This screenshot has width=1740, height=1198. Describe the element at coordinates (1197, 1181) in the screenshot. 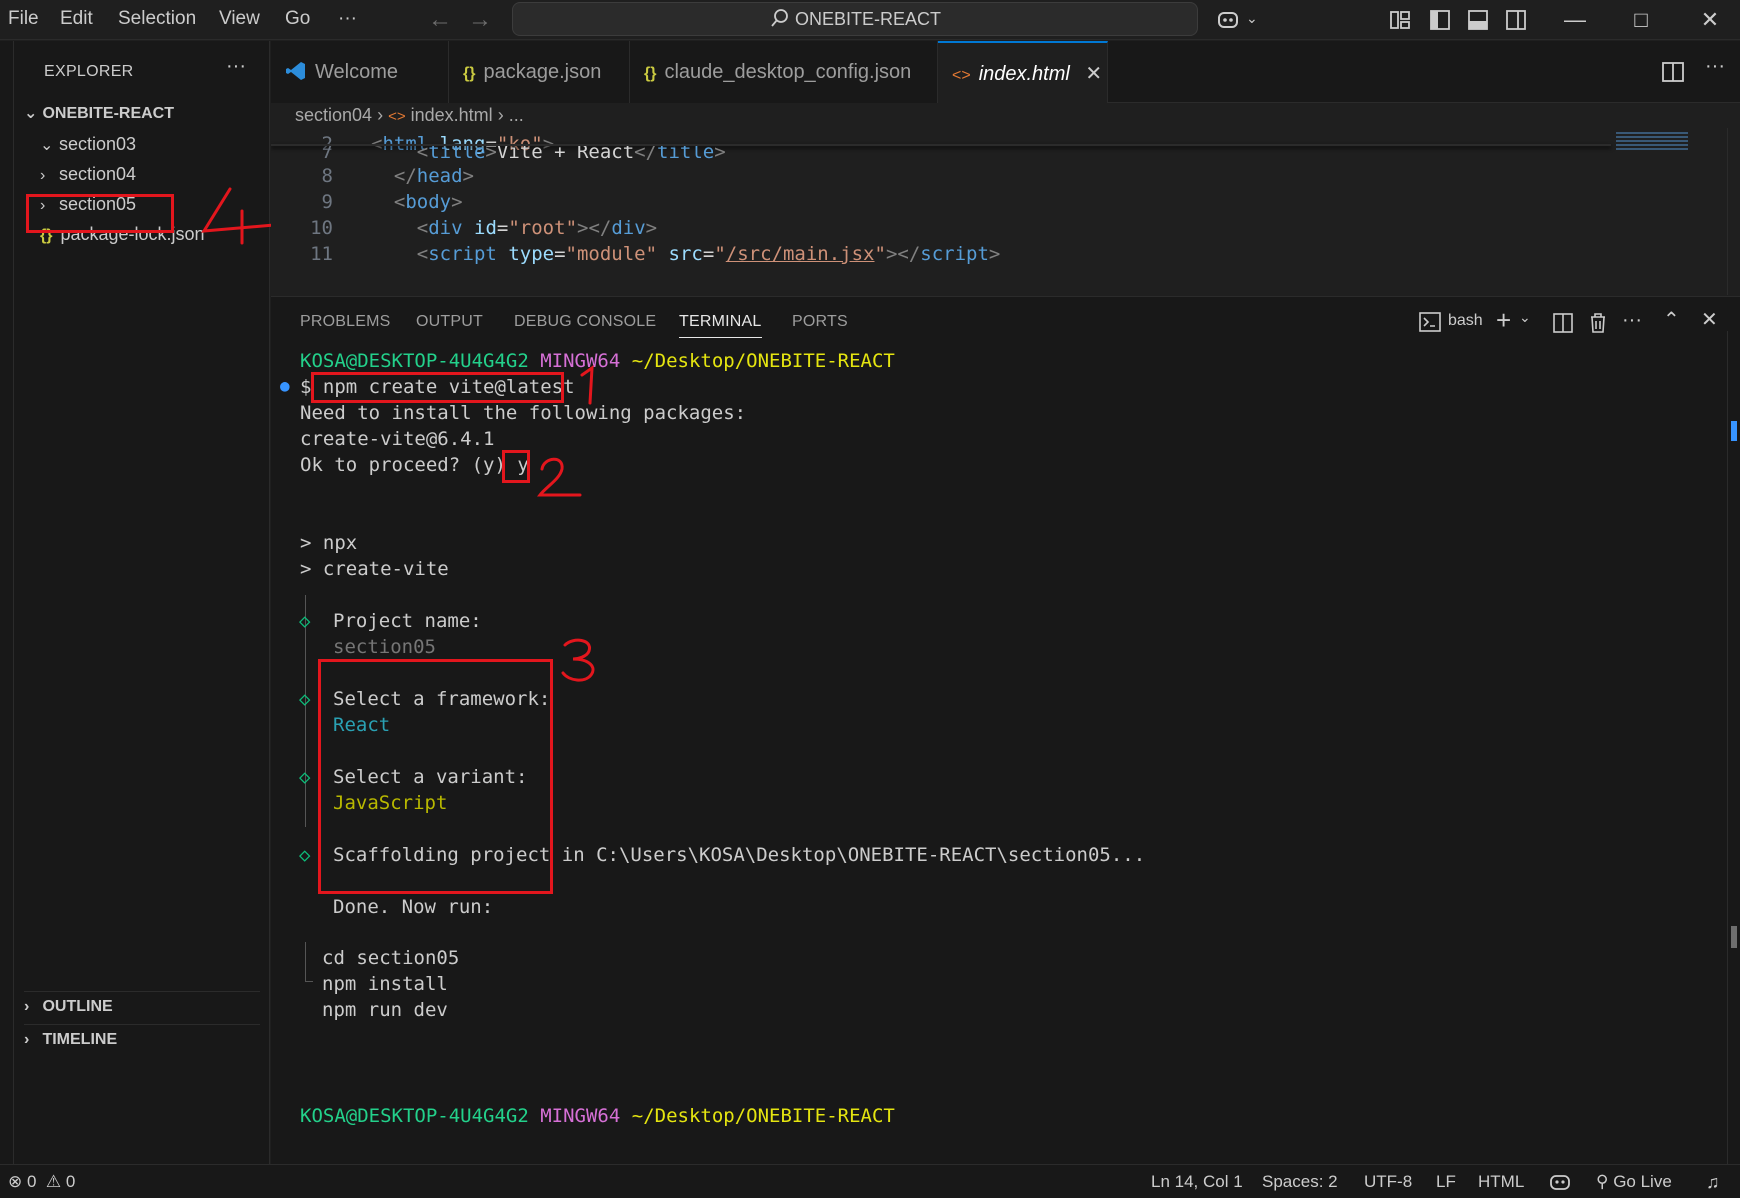

I see `cursor-position: Ln 14, Col 1` at that location.